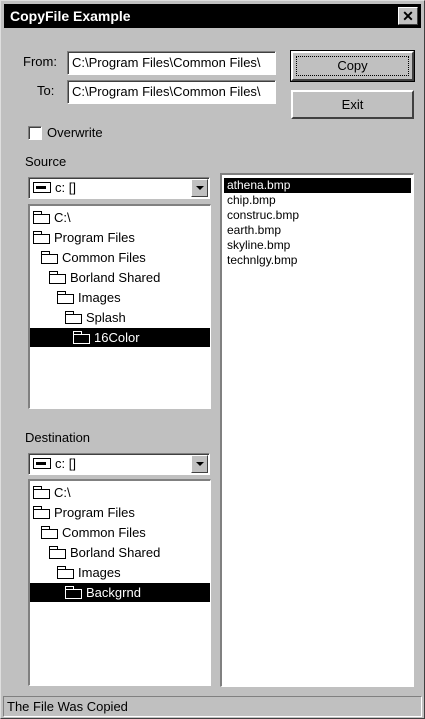  What do you see at coordinates (106, 317) in the screenshot?
I see `directory-name: Splash` at bounding box center [106, 317].